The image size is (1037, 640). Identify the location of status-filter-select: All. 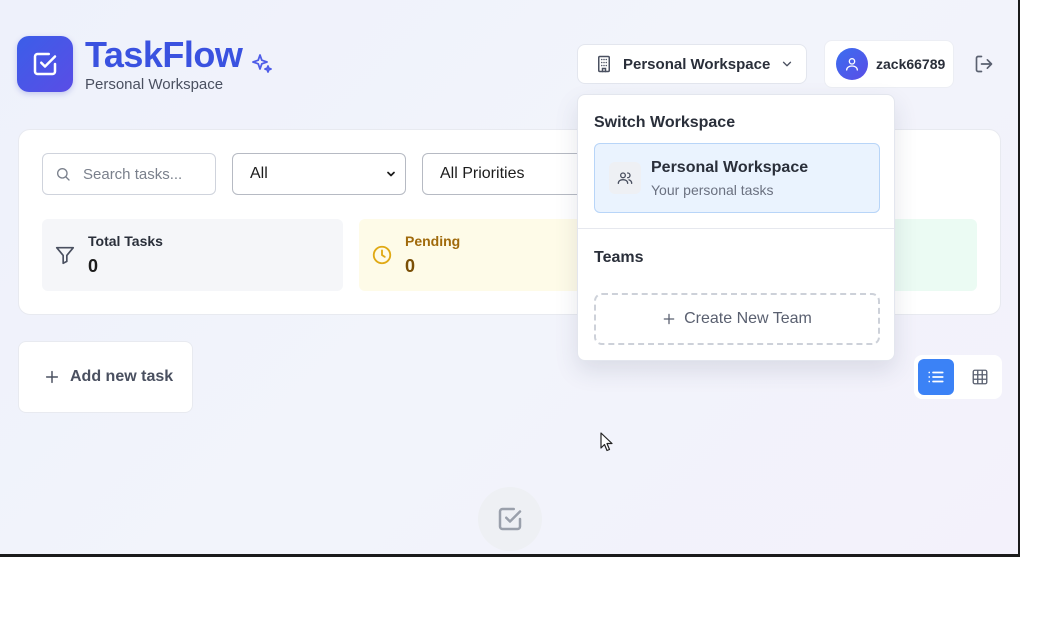
(319, 174).